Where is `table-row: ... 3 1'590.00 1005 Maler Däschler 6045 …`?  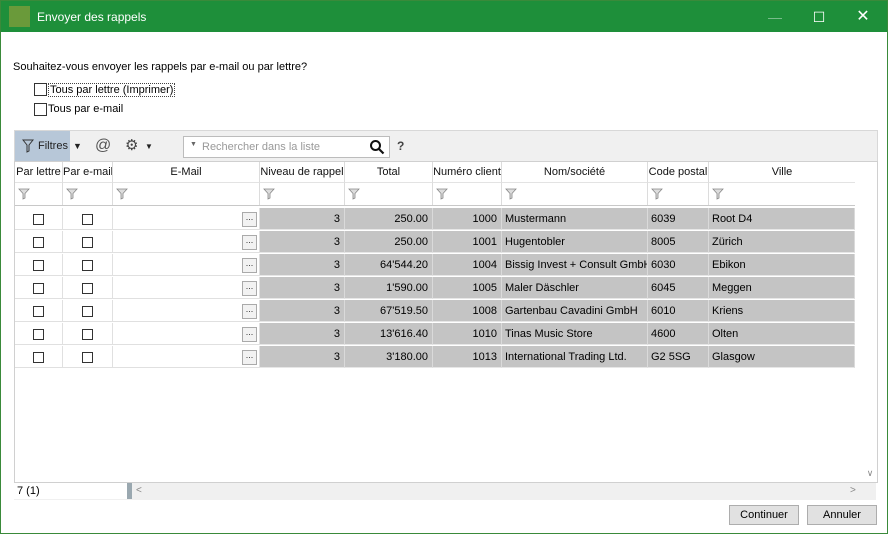 table-row: ... 3 1'590.00 1005 Maler Däschler 6045 … is located at coordinates (435, 288).